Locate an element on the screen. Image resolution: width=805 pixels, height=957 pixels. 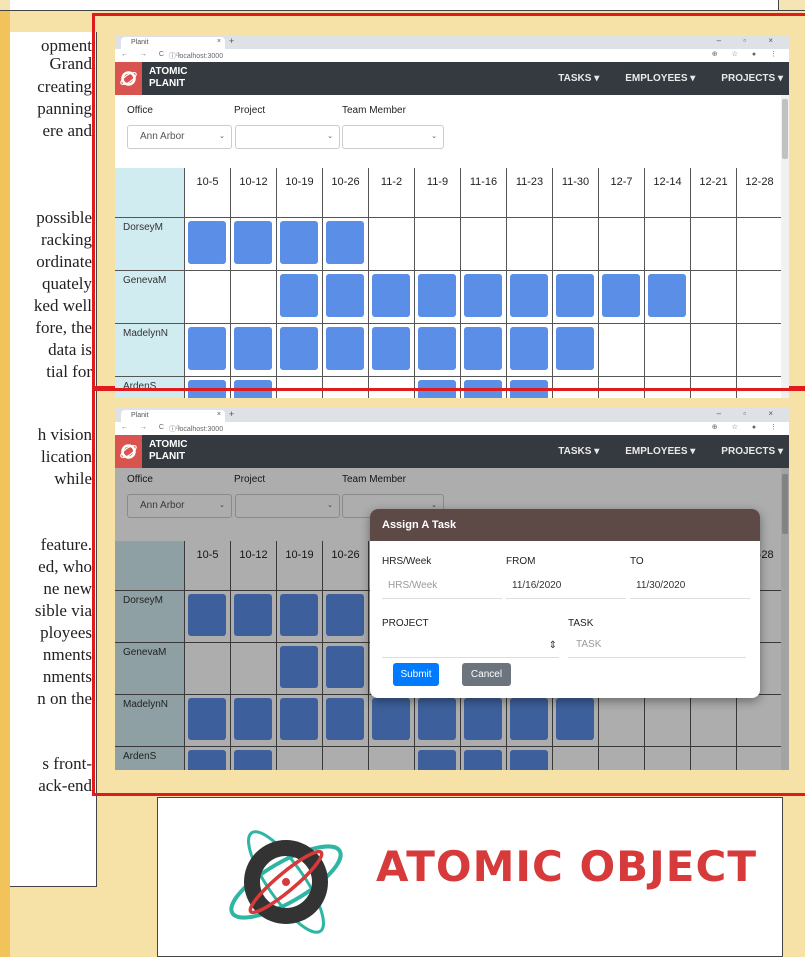
modal-title: Assign A Task is located at coordinates (419, 525).